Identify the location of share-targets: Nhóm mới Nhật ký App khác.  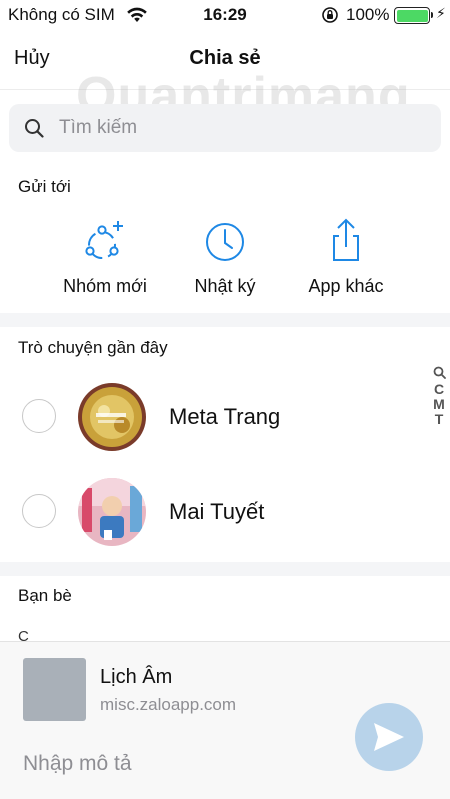
(225, 263).